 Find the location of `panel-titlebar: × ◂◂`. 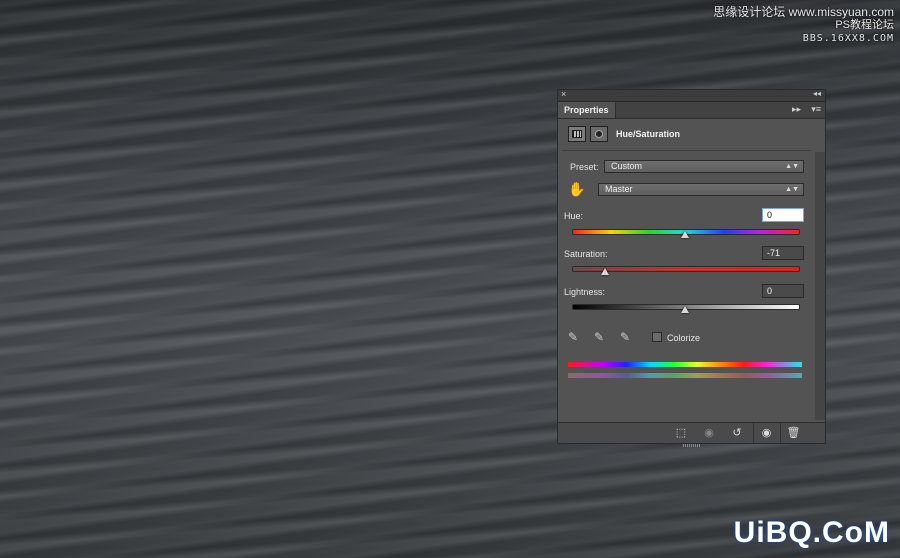

panel-titlebar: × ◂◂ is located at coordinates (691, 95).